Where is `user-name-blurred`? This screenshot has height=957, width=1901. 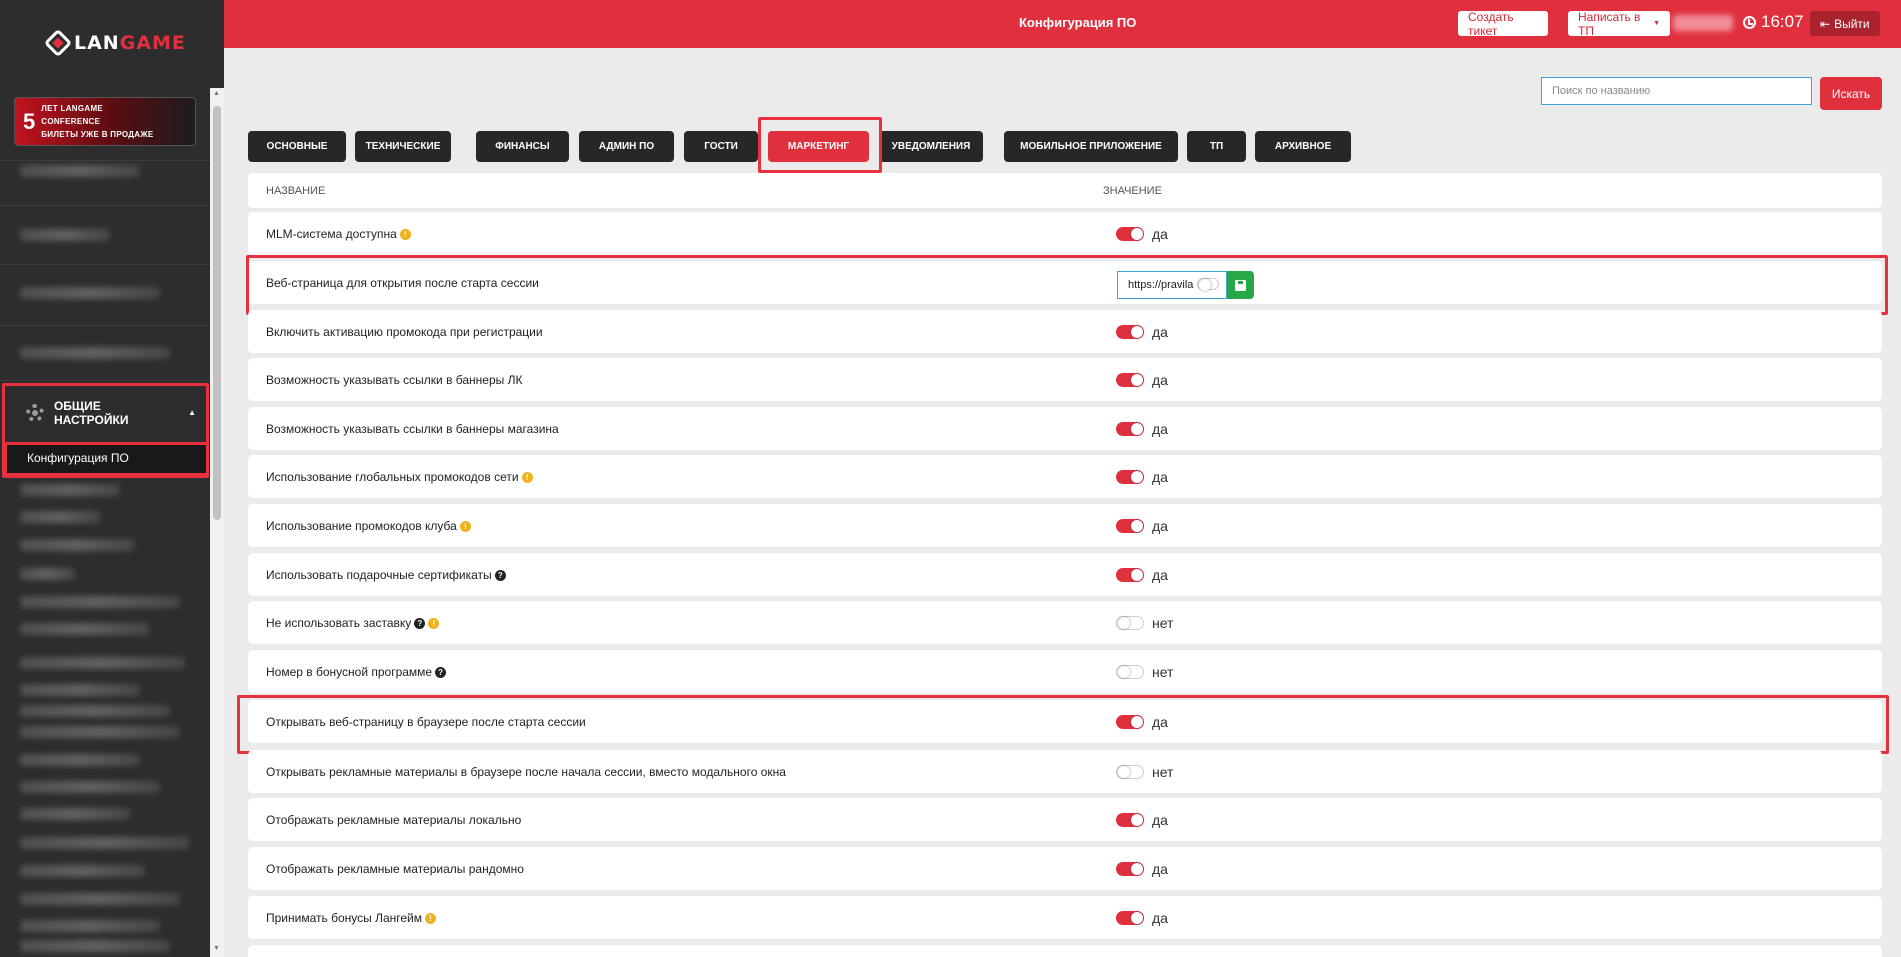 user-name-blurred is located at coordinates (1703, 23).